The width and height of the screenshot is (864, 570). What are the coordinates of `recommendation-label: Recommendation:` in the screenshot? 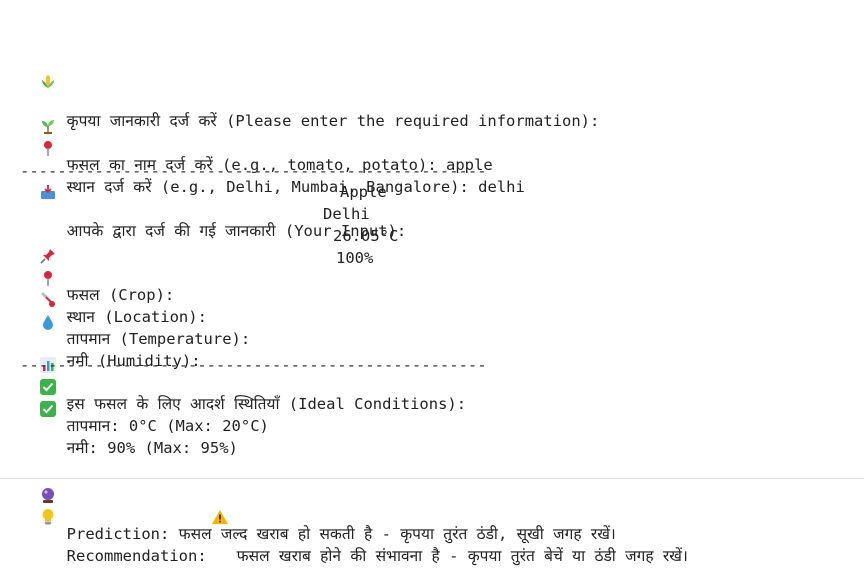 It's located at (136, 556).